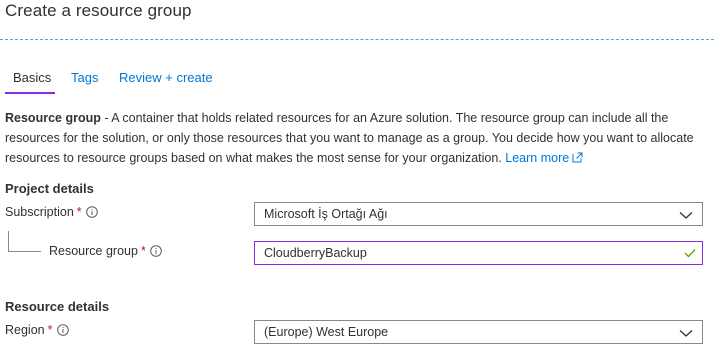  What do you see at coordinates (49, 188) in the screenshot?
I see `project-details-heading: Project details` at bounding box center [49, 188].